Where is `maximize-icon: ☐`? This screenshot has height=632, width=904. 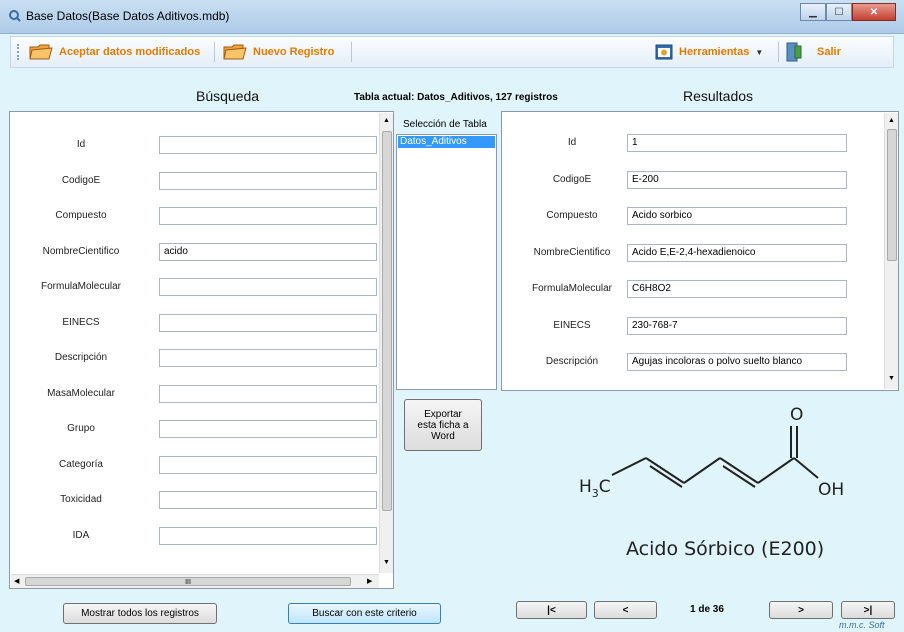
maximize-icon: ☐ is located at coordinates (839, 12).